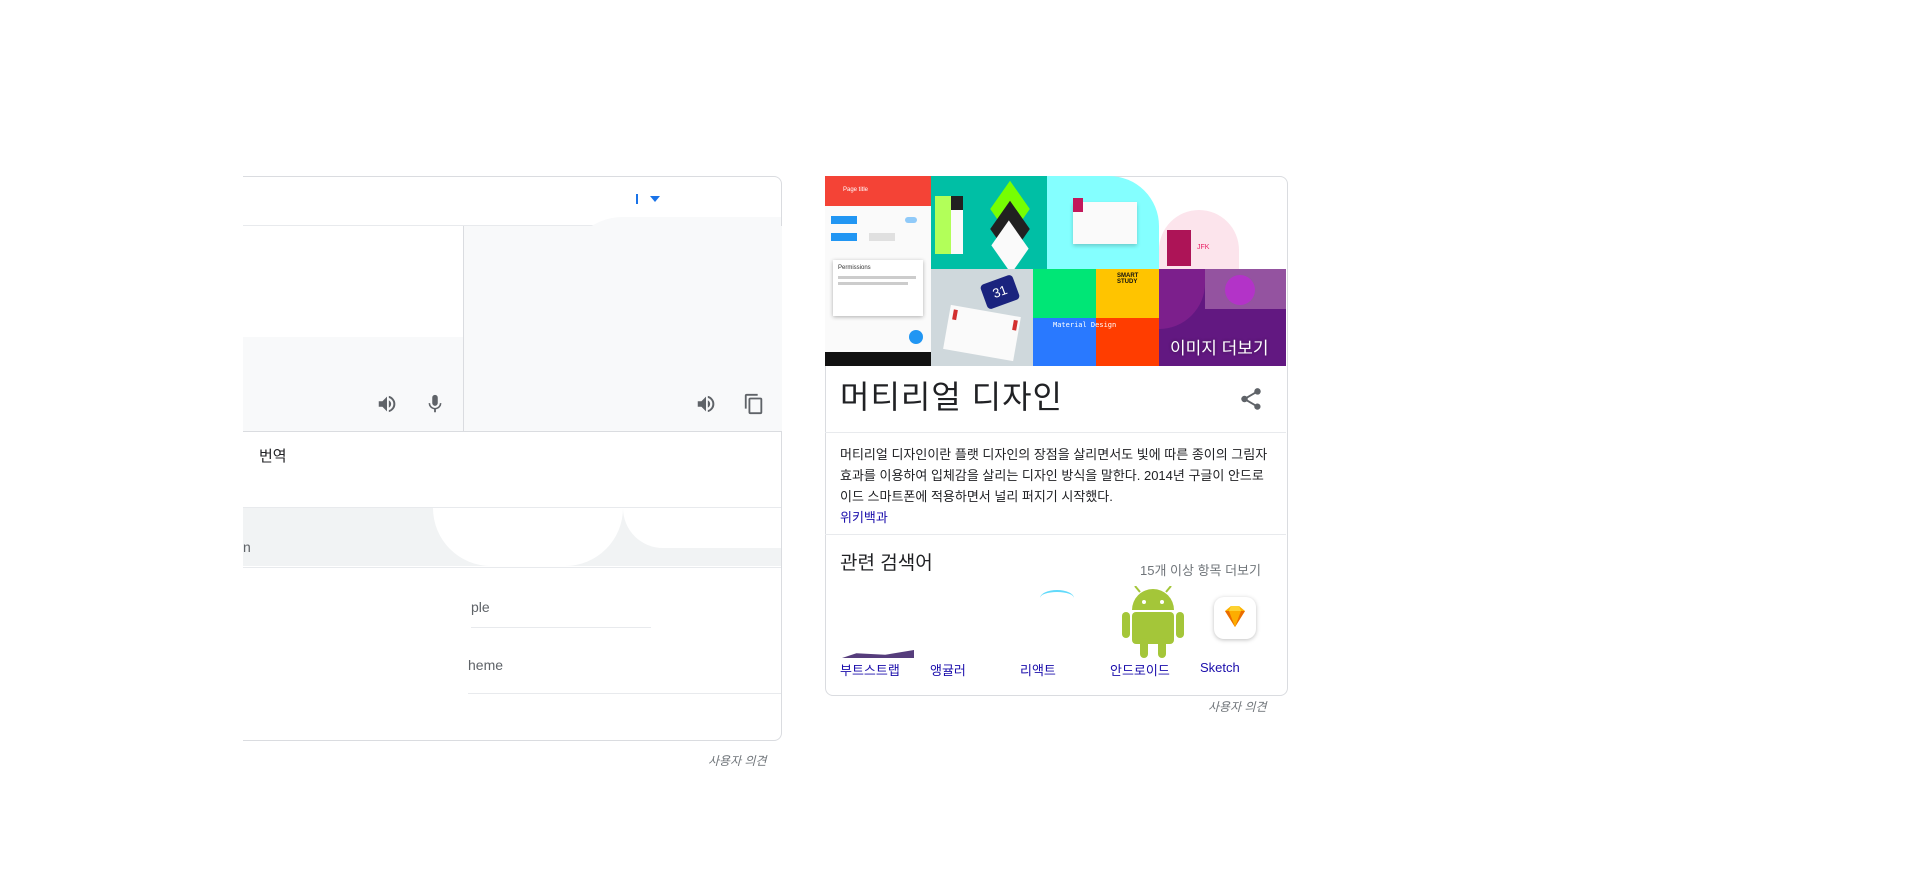 This screenshot has width=1920, height=888. Describe the element at coordinates (1200, 569) in the screenshot. I see `related-more-link: 15개 이상 항목 더보기` at that location.